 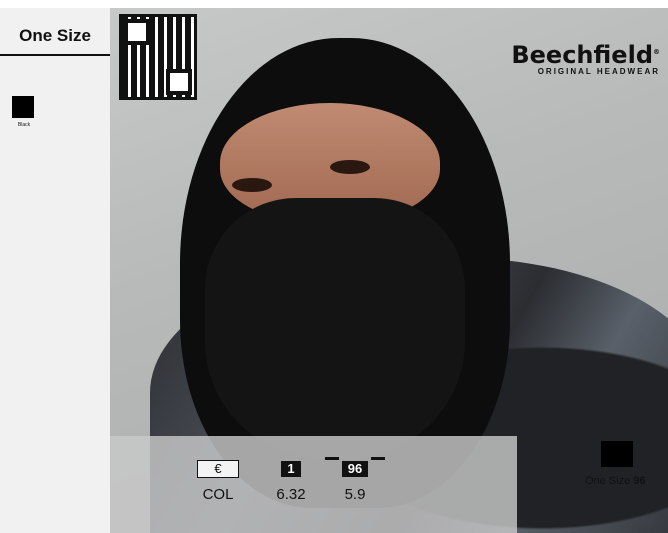 What do you see at coordinates (24, 125) in the screenshot?
I see `swatch-label: Black` at bounding box center [24, 125].